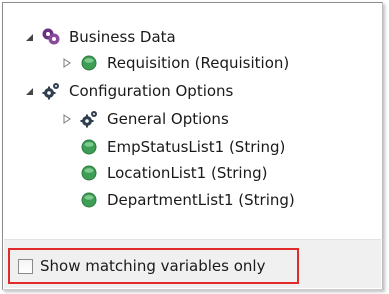 This screenshot has width=389, height=294. What do you see at coordinates (151, 91) in the screenshot?
I see `tree-node-label: Configuration Options` at bounding box center [151, 91].